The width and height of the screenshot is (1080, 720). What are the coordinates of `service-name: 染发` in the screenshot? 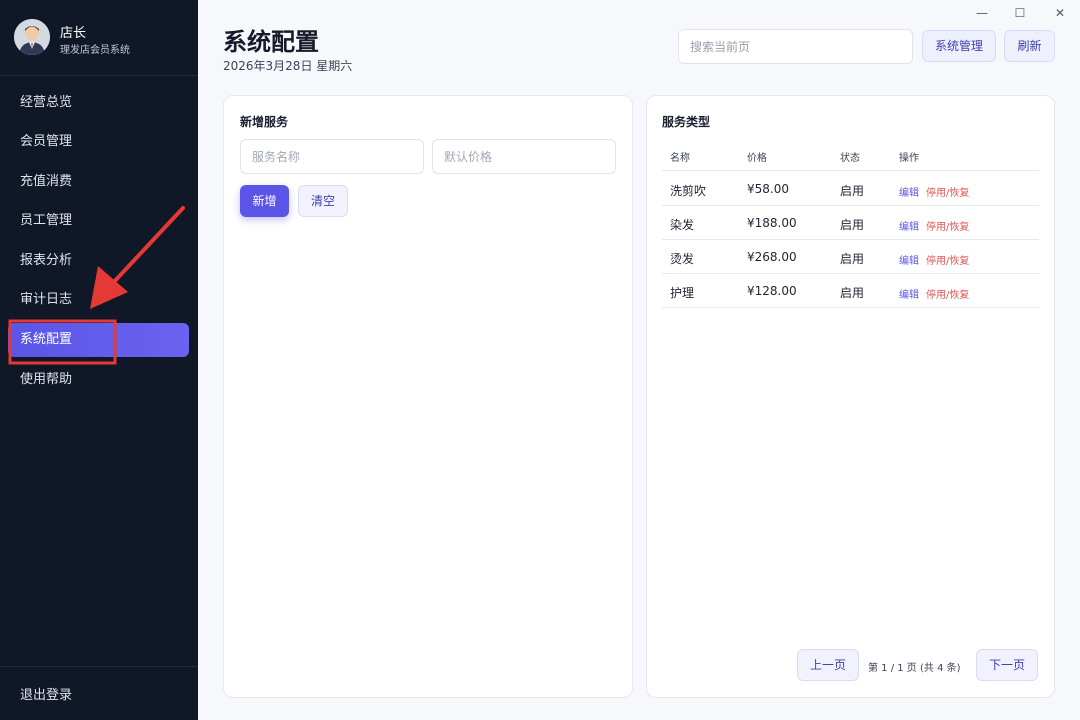 It's located at (682, 225).